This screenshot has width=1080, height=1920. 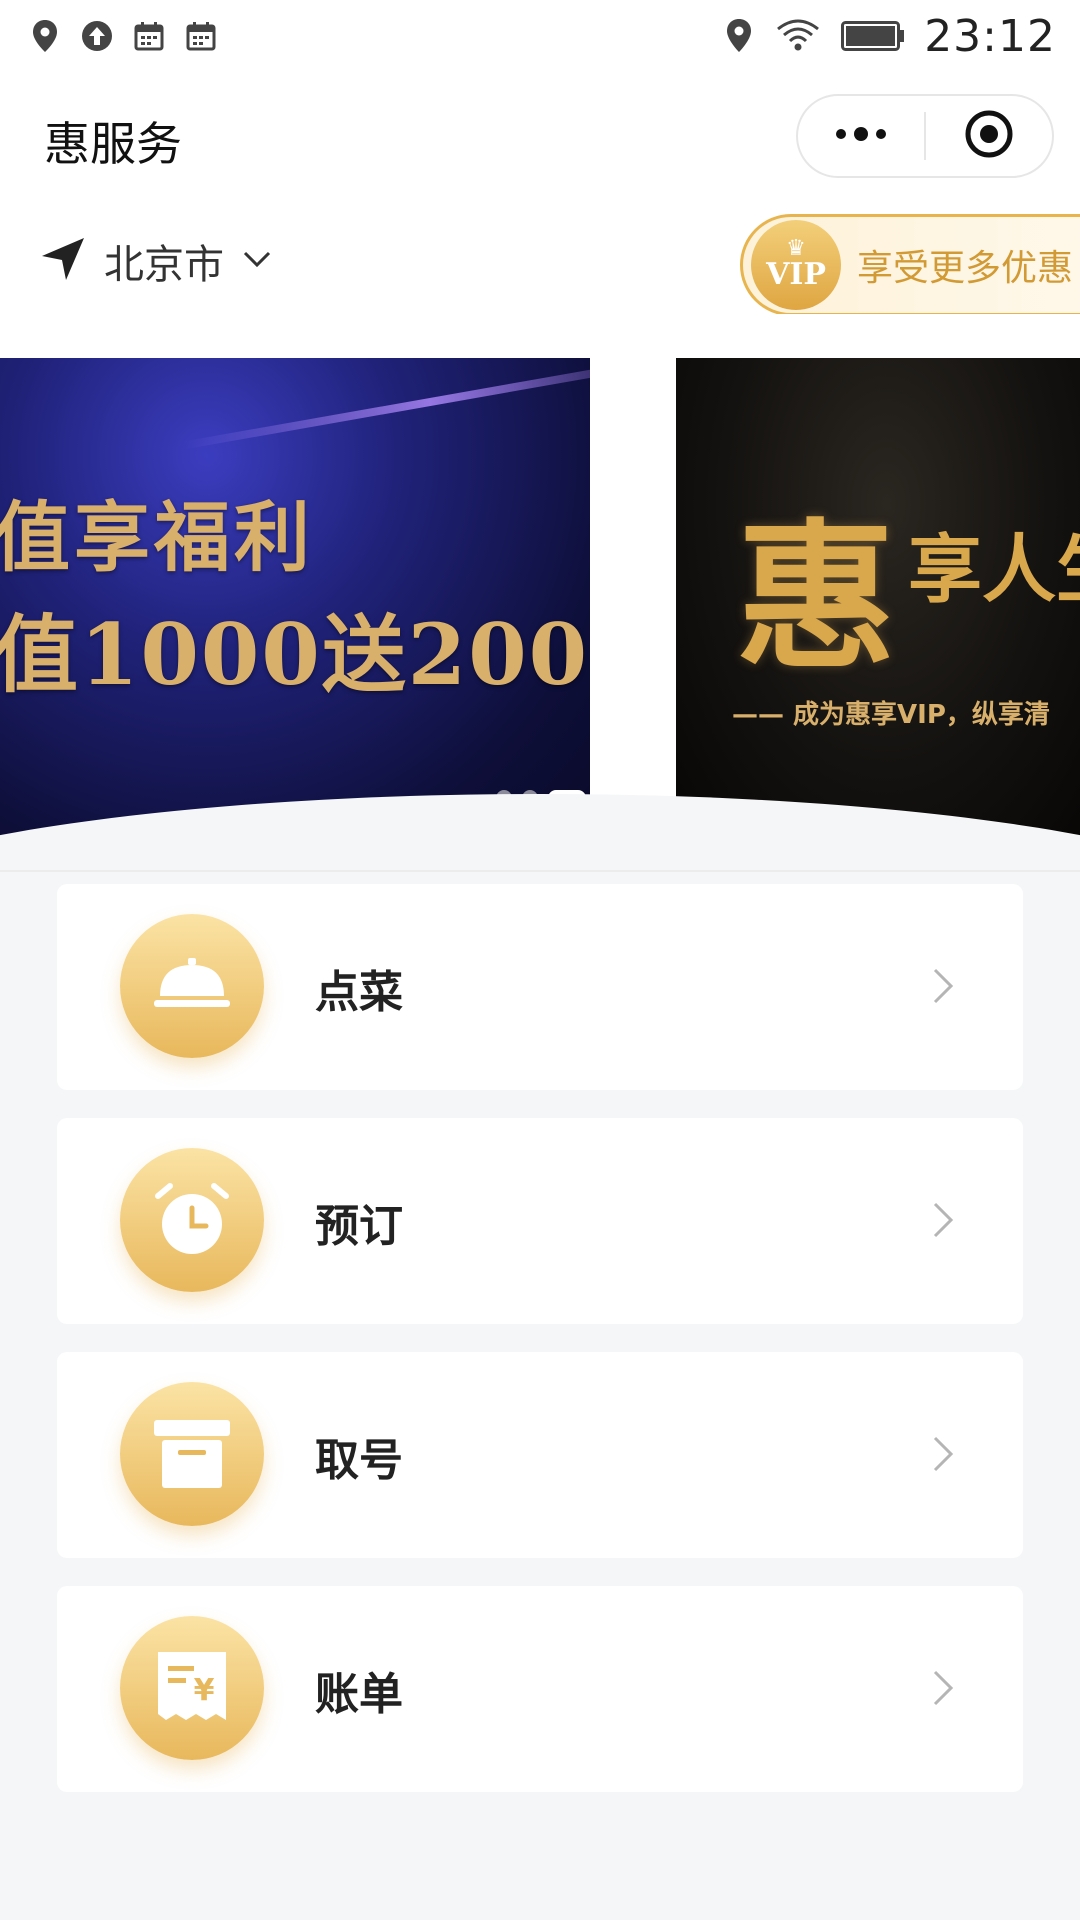 I want to click on vip-badge: ♛ VIP, so click(x=796, y=265).